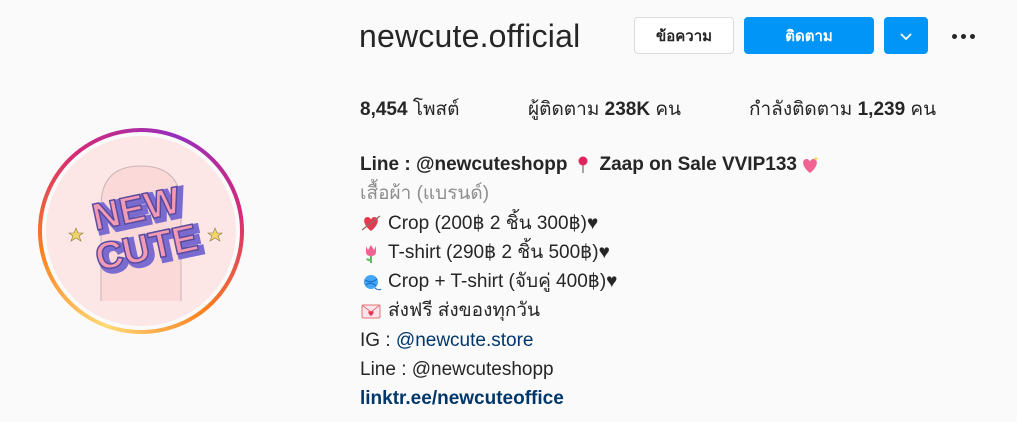 The width and height of the screenshot is (1017, 422). What do you see at coordinates (371, 311) in the screenshot?
I see `love-letter-icon` at bounding box center [371, 311].